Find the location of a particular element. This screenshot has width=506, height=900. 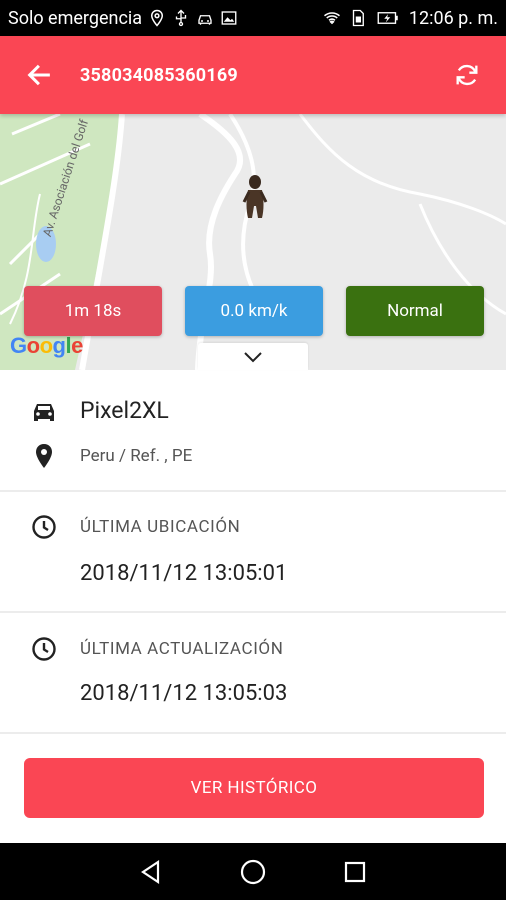

battery-charging-icon is located at coordinates (387, 18).